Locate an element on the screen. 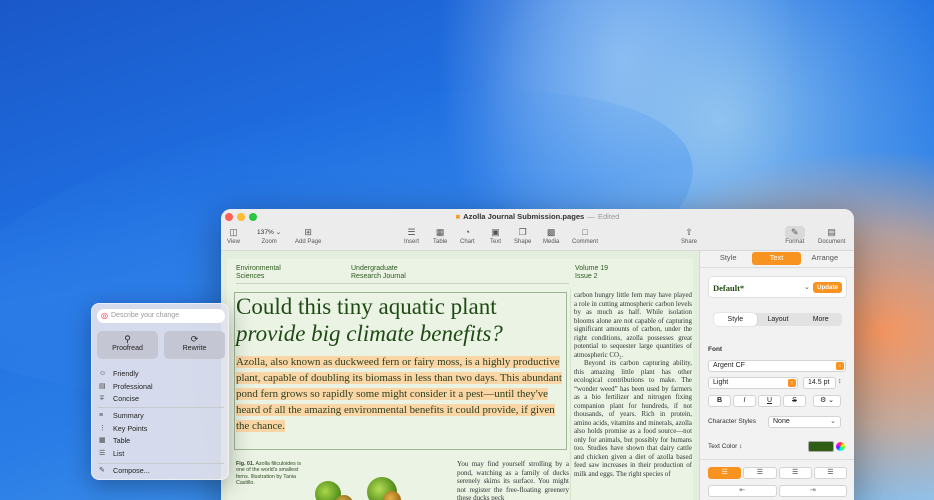 This screenshot has width=934, height=500. font-section-label: Font is located at coordinates (715, 349).